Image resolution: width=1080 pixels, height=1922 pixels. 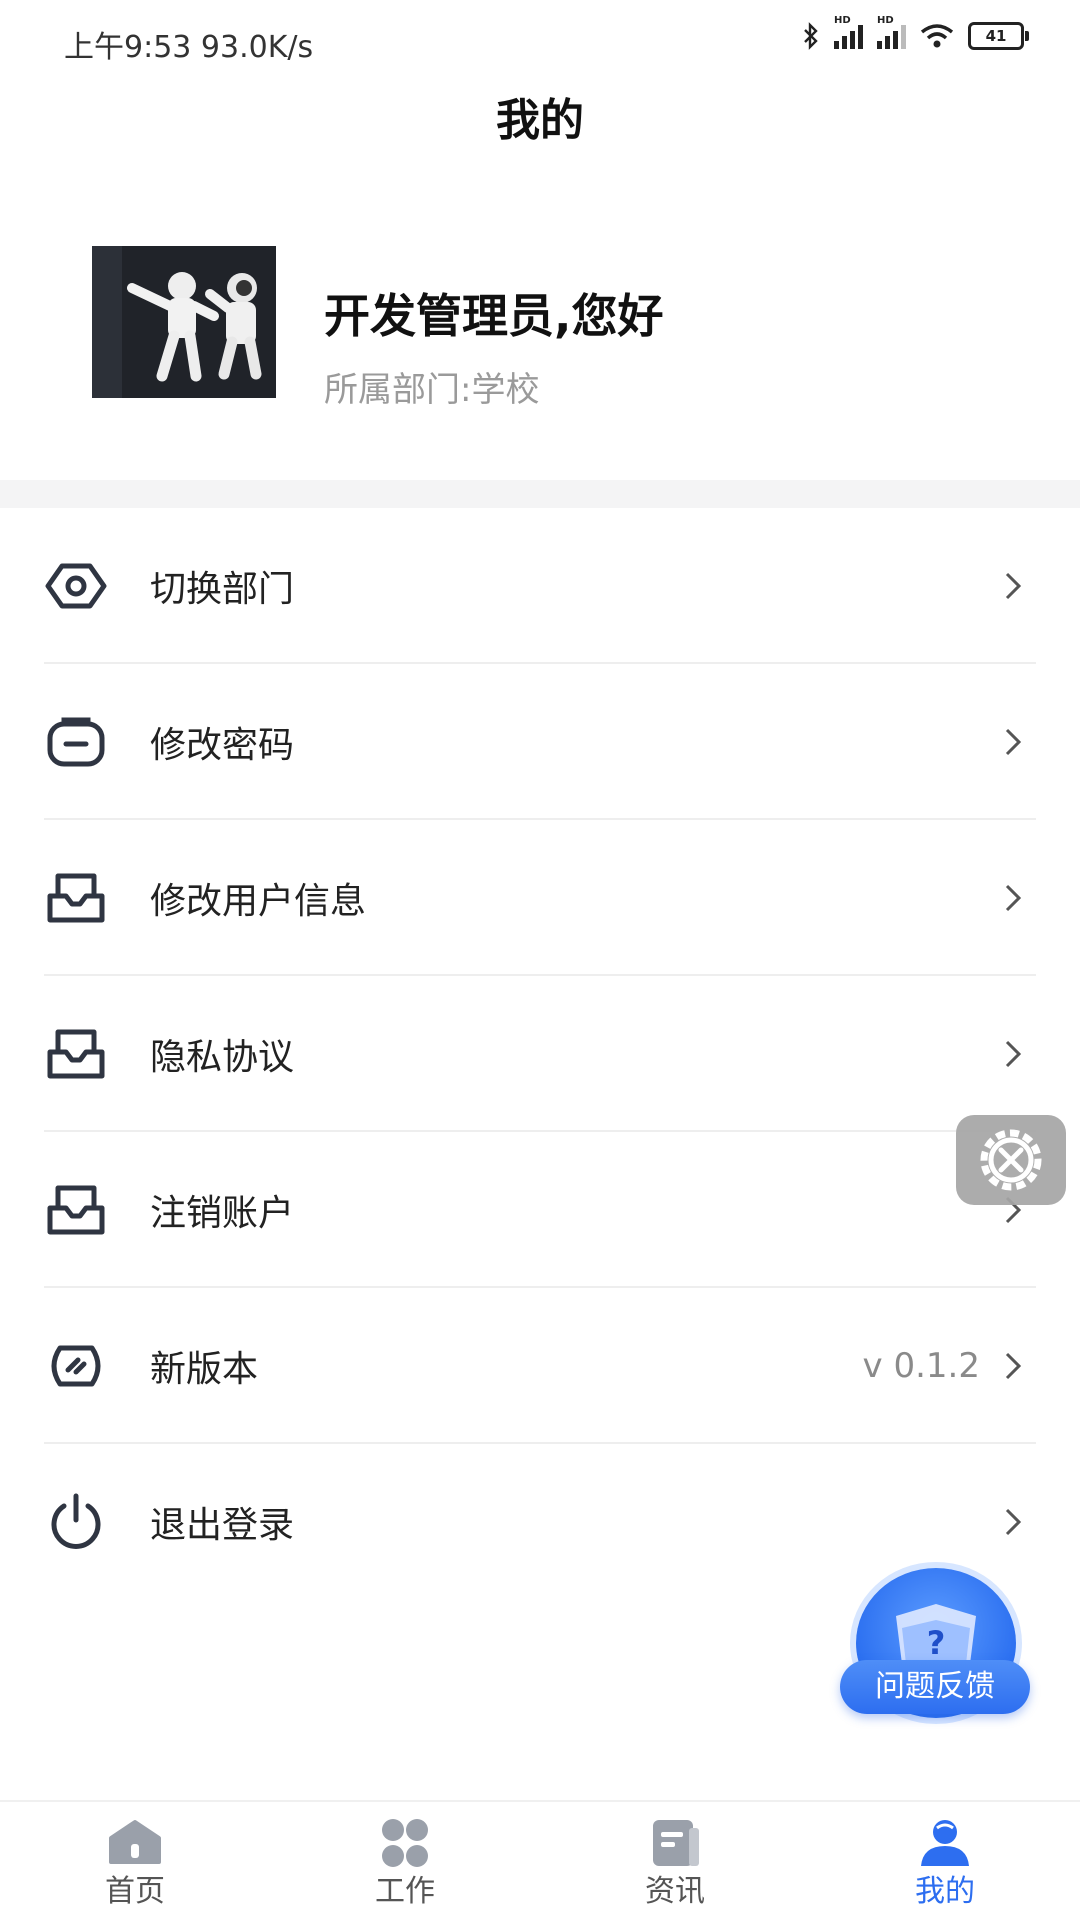 What do you see at coordinates (540, 1366) in the screenshot?
I see `menu-item-new-version: 新版本 v 0.1.2` at bounding box center [540, 1366].